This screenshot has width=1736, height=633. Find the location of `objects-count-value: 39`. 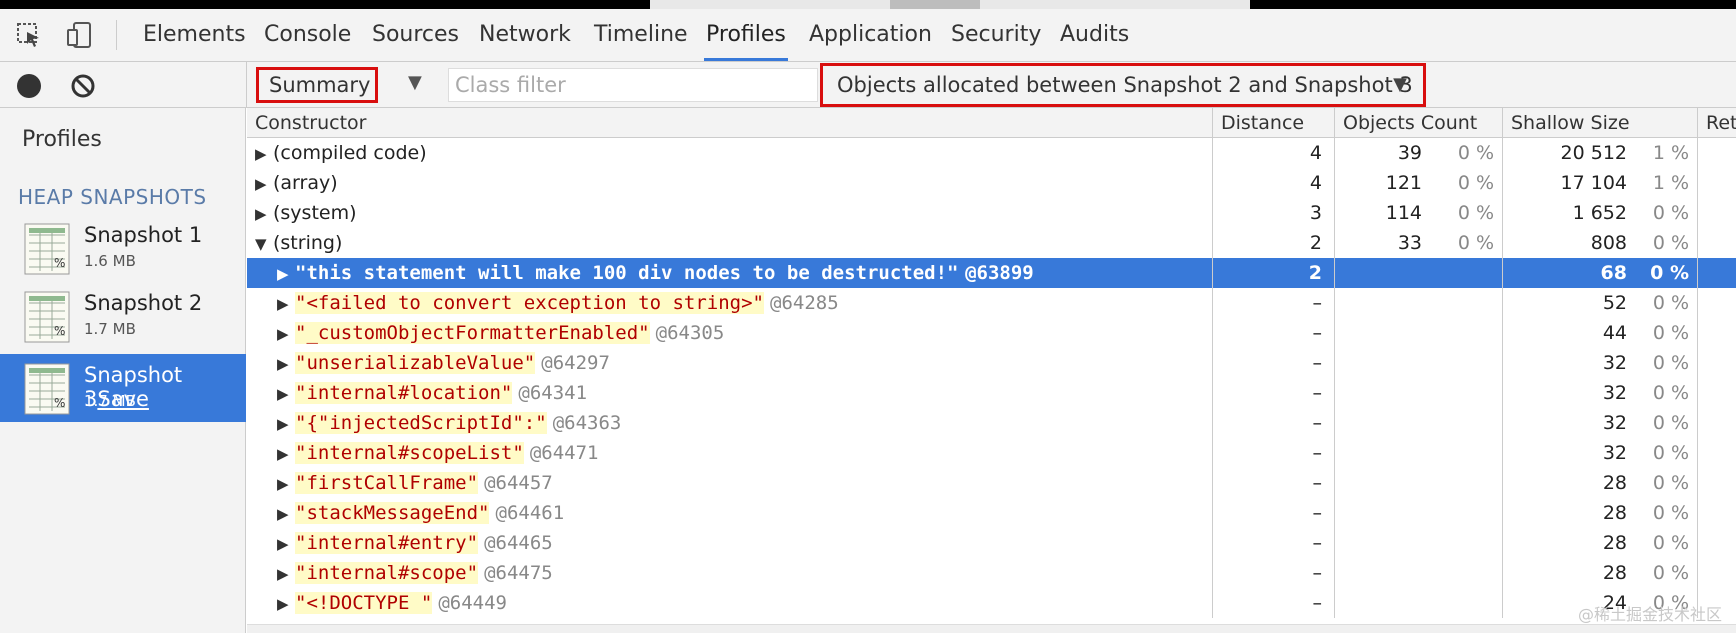

objects-count-value: 39 is located at coordinates (1409, 153).